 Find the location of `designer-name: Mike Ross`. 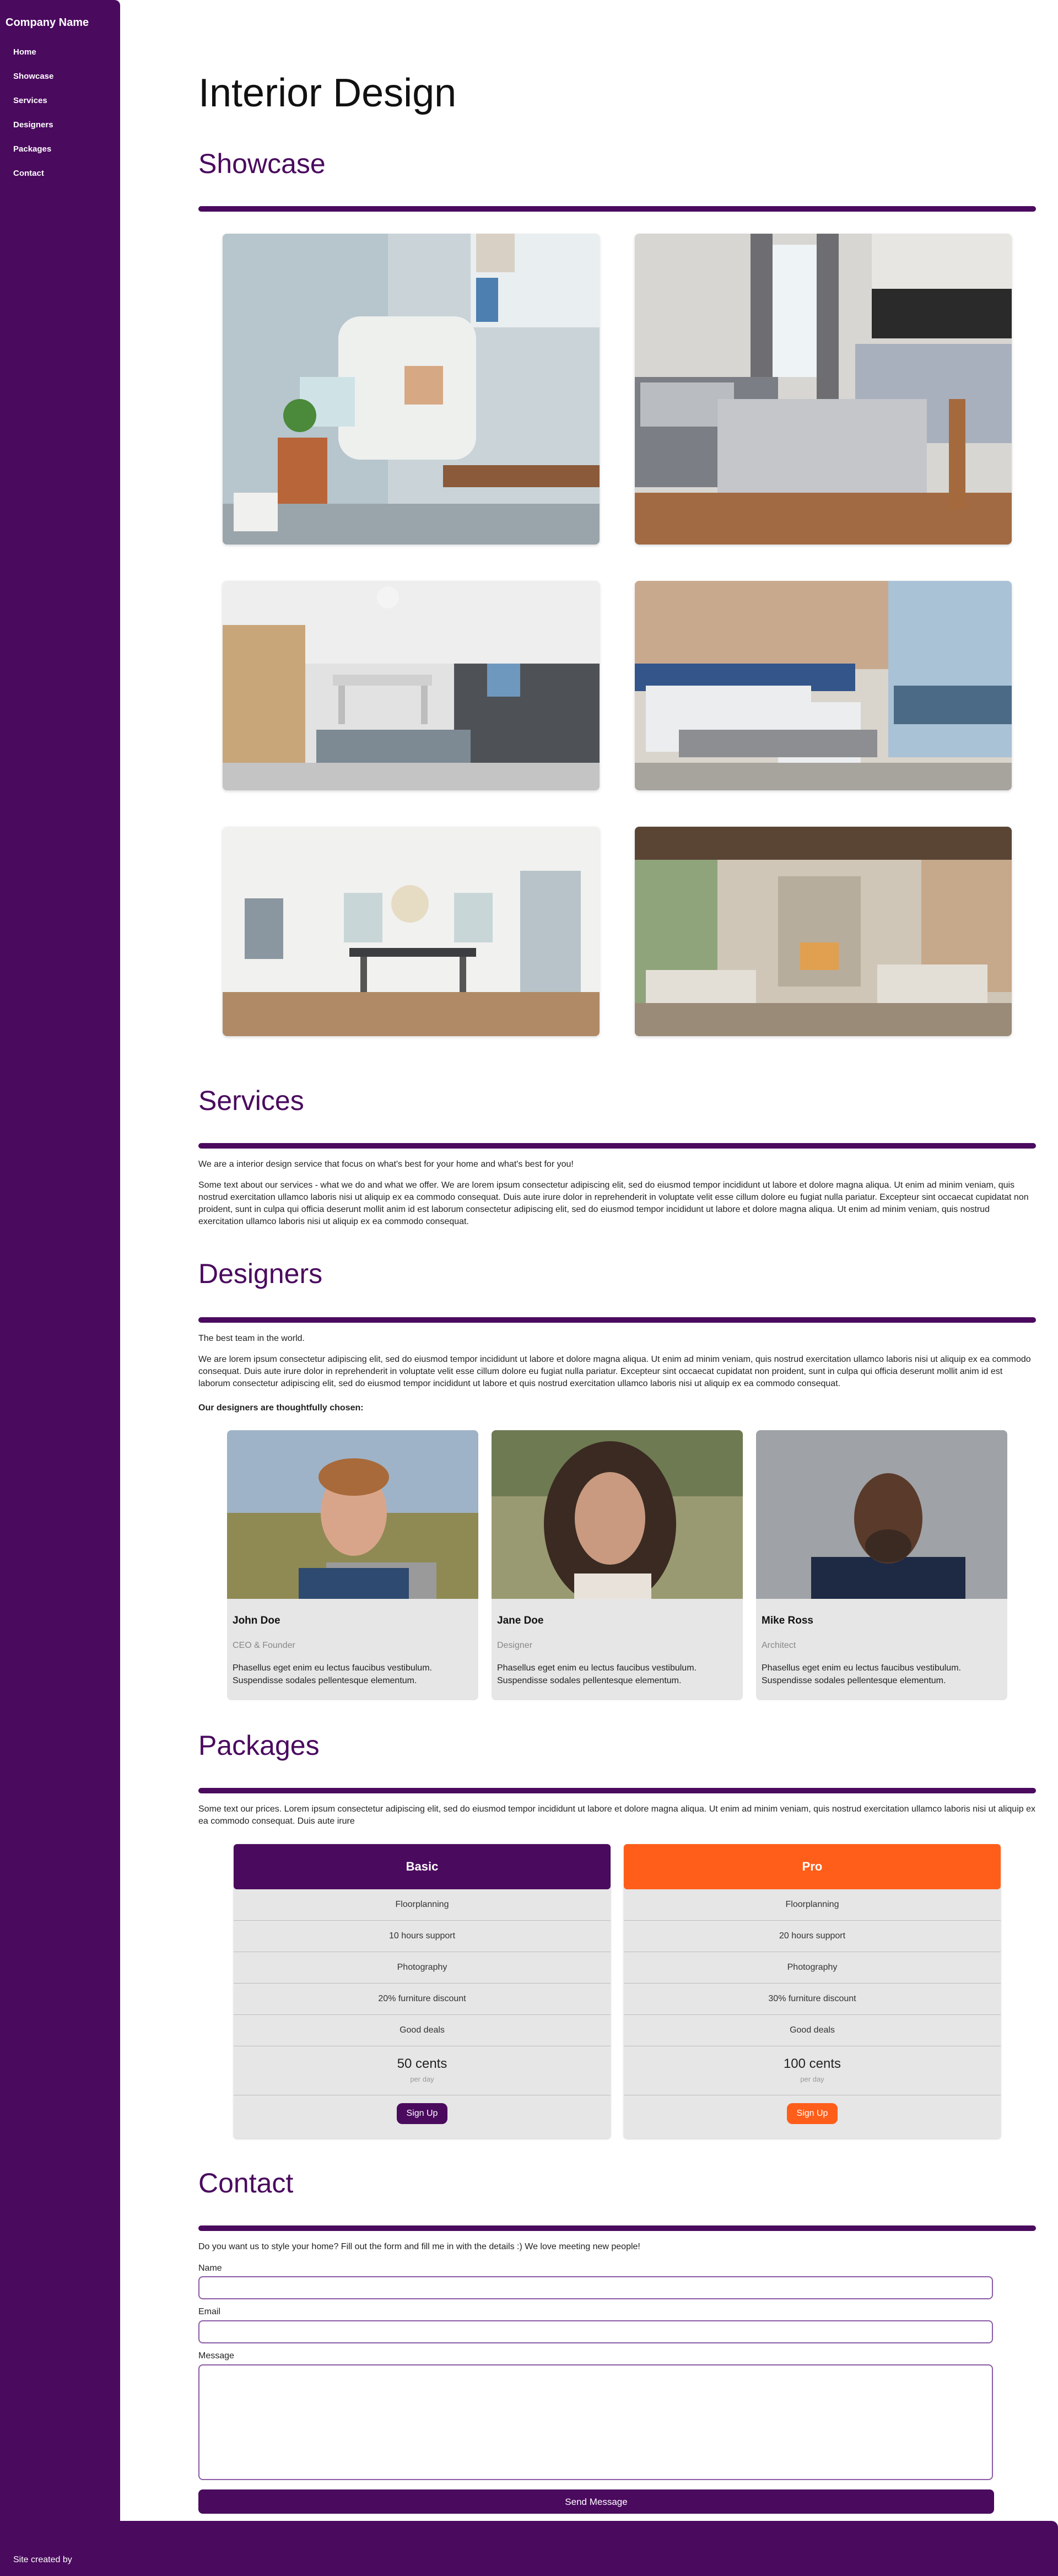

designer-name: Mike Ross is located at coordinates (787, 1621).